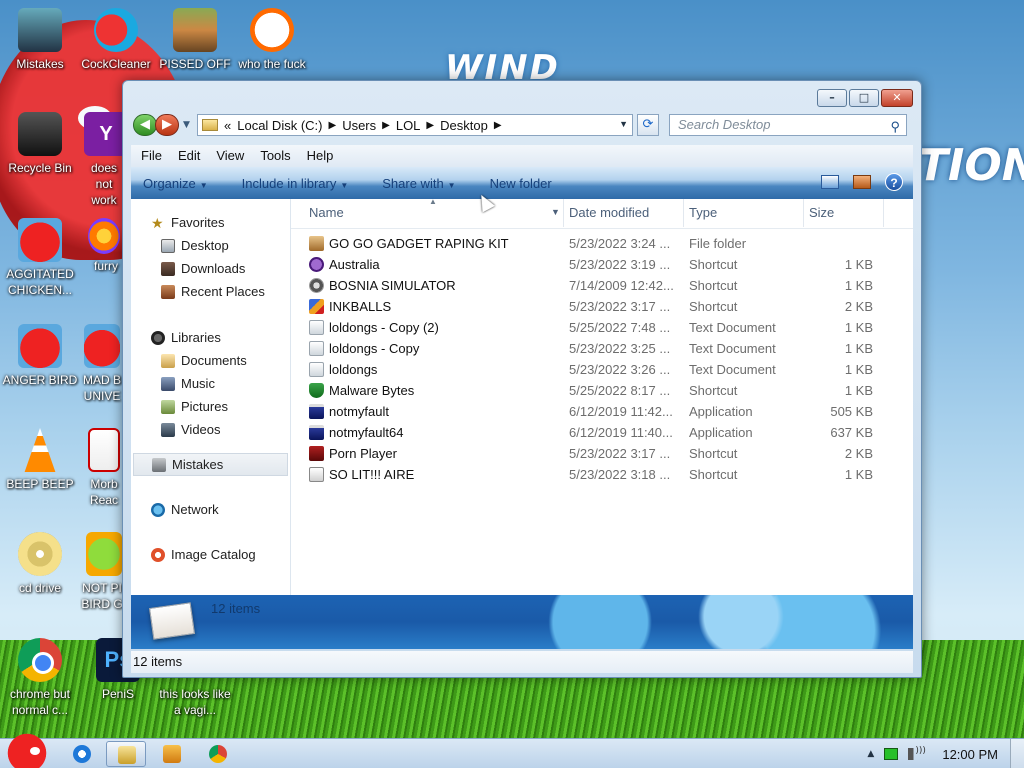 The width and height of the screenshot is (1024, 768). Describe the element at coordinates (210, 291) in the screenshot. I see `nav-recent-places: Recent Places` at that location.